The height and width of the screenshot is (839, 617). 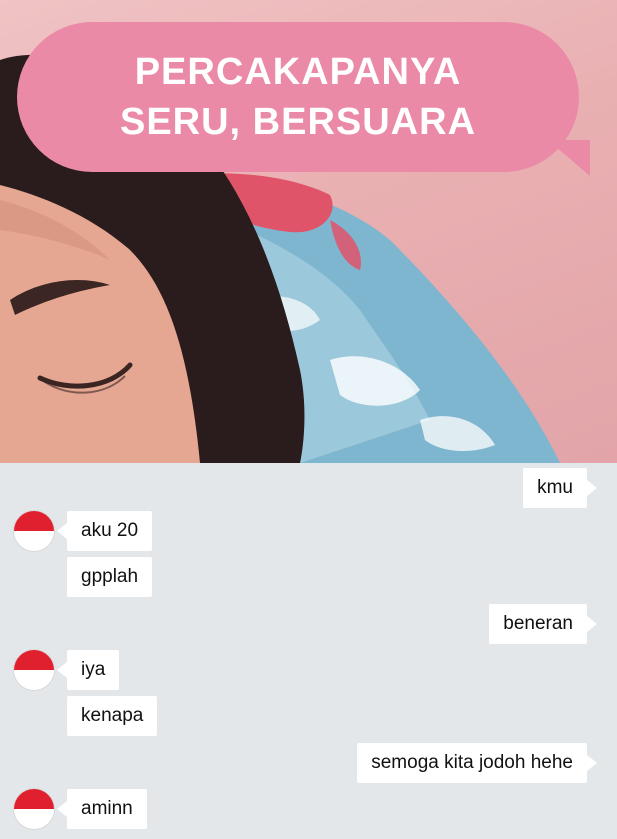 I want to click on message-bubble-received: gpplah, so click(x=110, y=577).